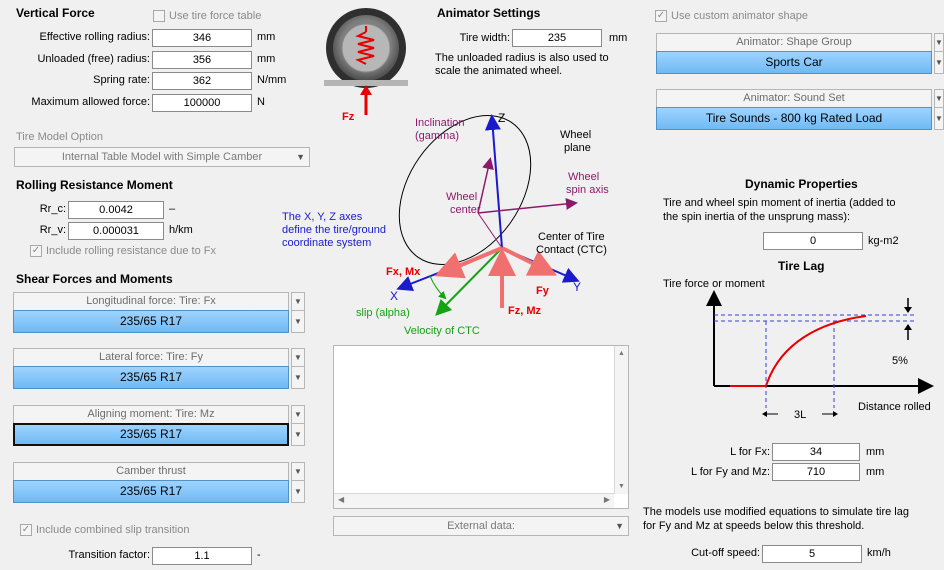 The image size is (944, 570). Describe the element at coordinates (202, 60) in the screenshot. I see `unloaded-radius-input: 356` at that location.